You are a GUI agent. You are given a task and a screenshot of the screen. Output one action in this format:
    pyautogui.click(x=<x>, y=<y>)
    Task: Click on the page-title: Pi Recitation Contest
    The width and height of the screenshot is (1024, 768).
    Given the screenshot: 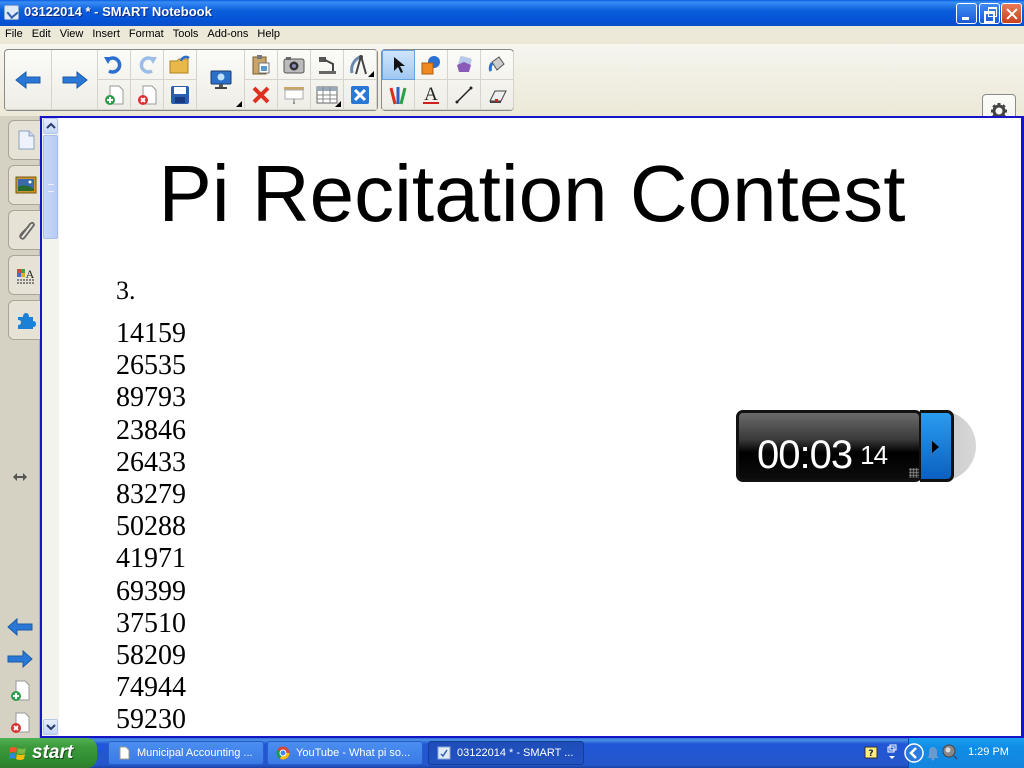 What is the action you would take?
    pyautogui.click(x=532, y=194)
    